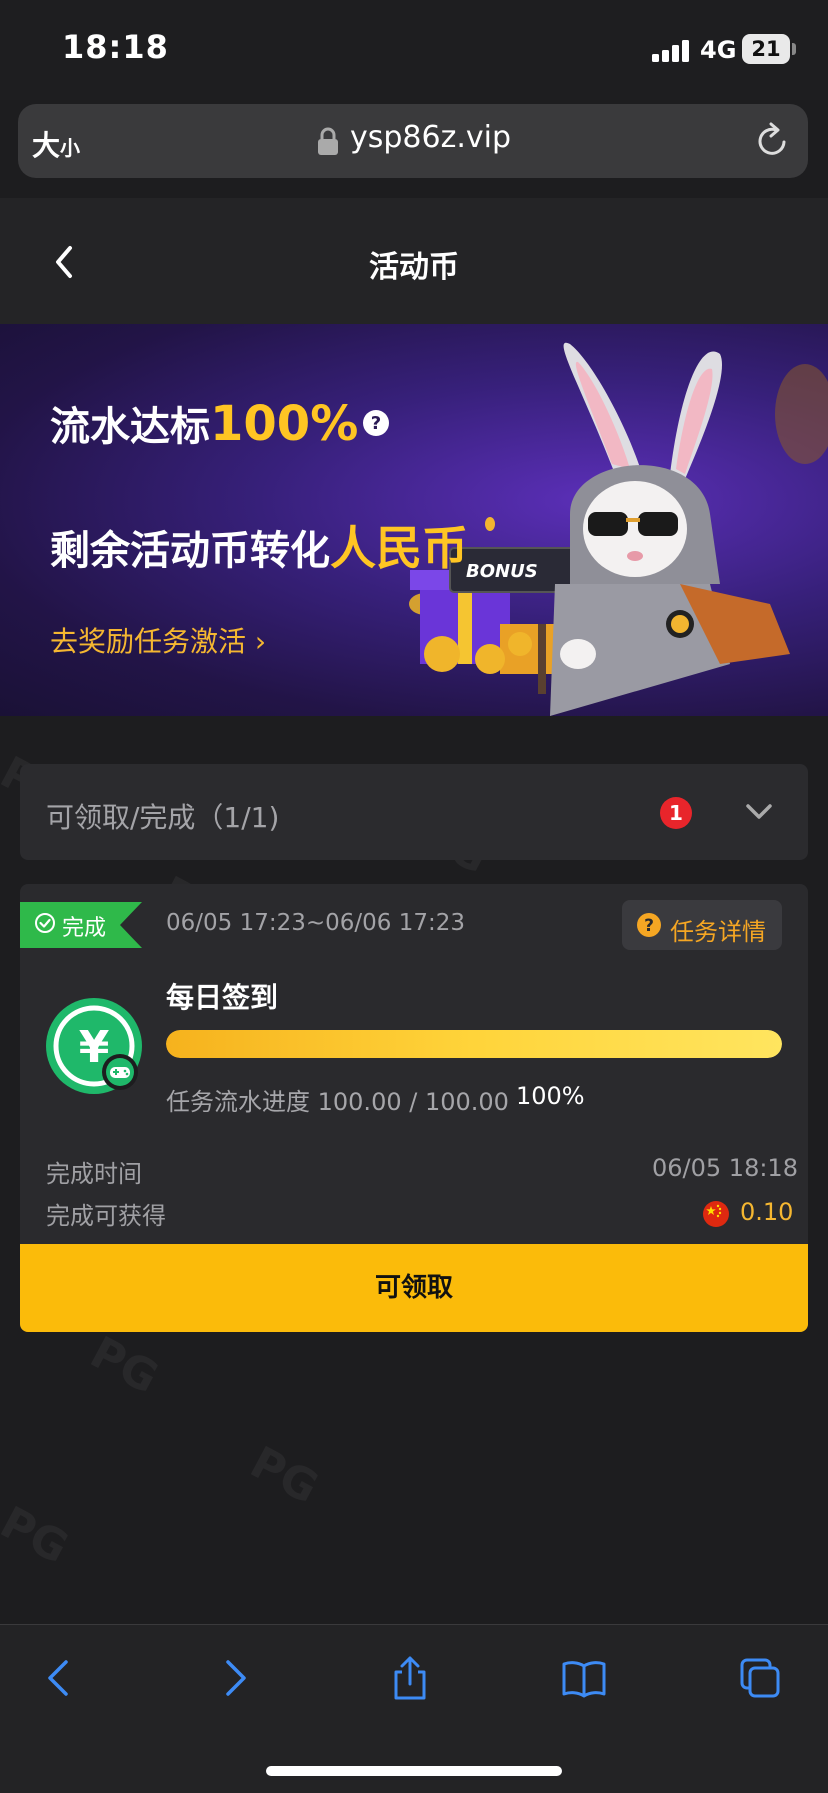 The width and height of the screenshot is (828, 1793). I want to click on banner-subheadline: 剩余活动币转化人民币, so click(259, 545).